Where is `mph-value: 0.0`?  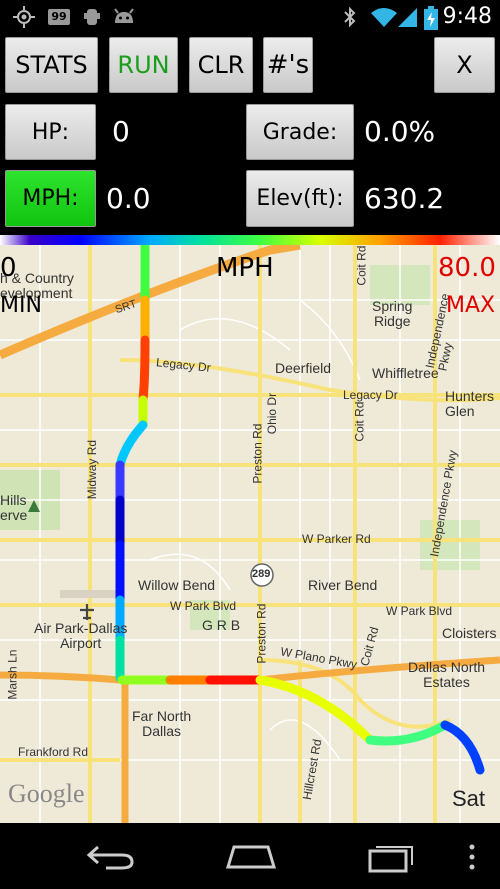
mph-value: 0.0 is located at coordinates (128, 198).